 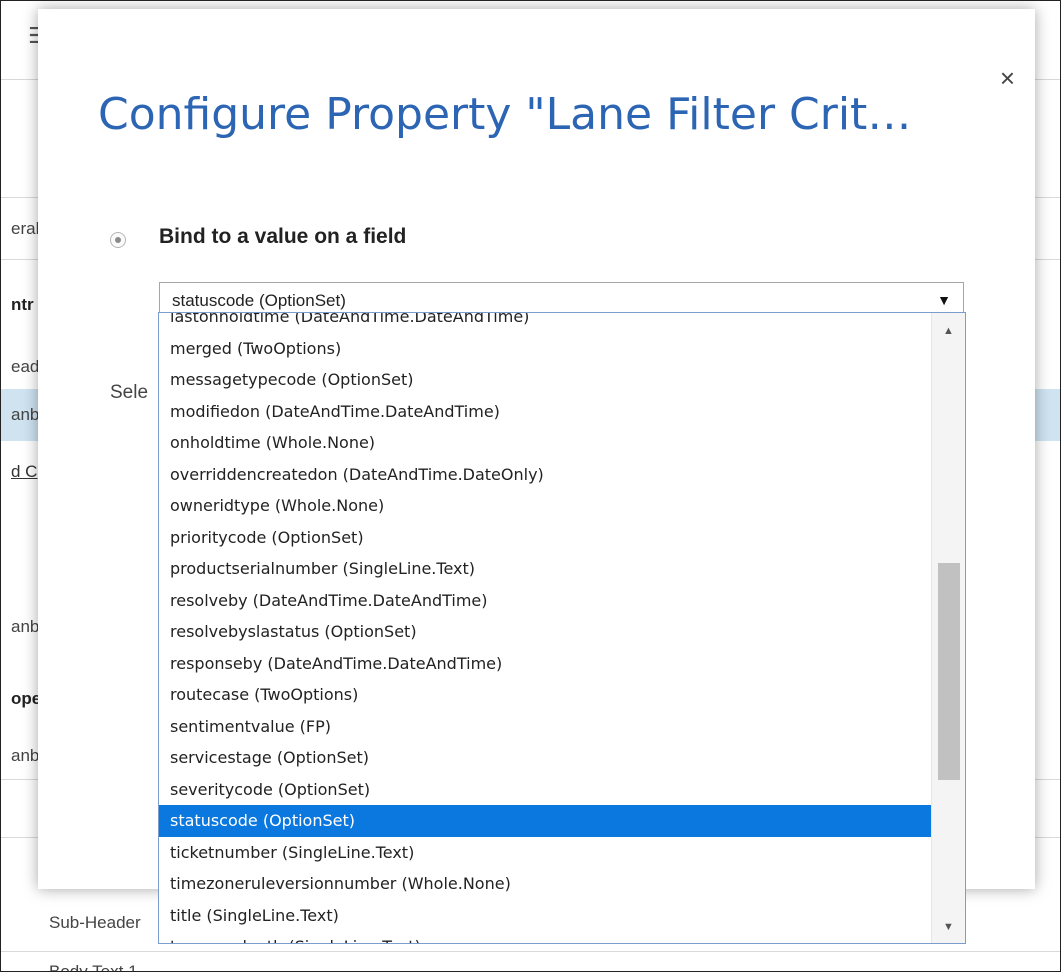 I want to click on dropdown-option: modifiedon (DateAndTime.DateAndTime), so click(x=545, y=412).